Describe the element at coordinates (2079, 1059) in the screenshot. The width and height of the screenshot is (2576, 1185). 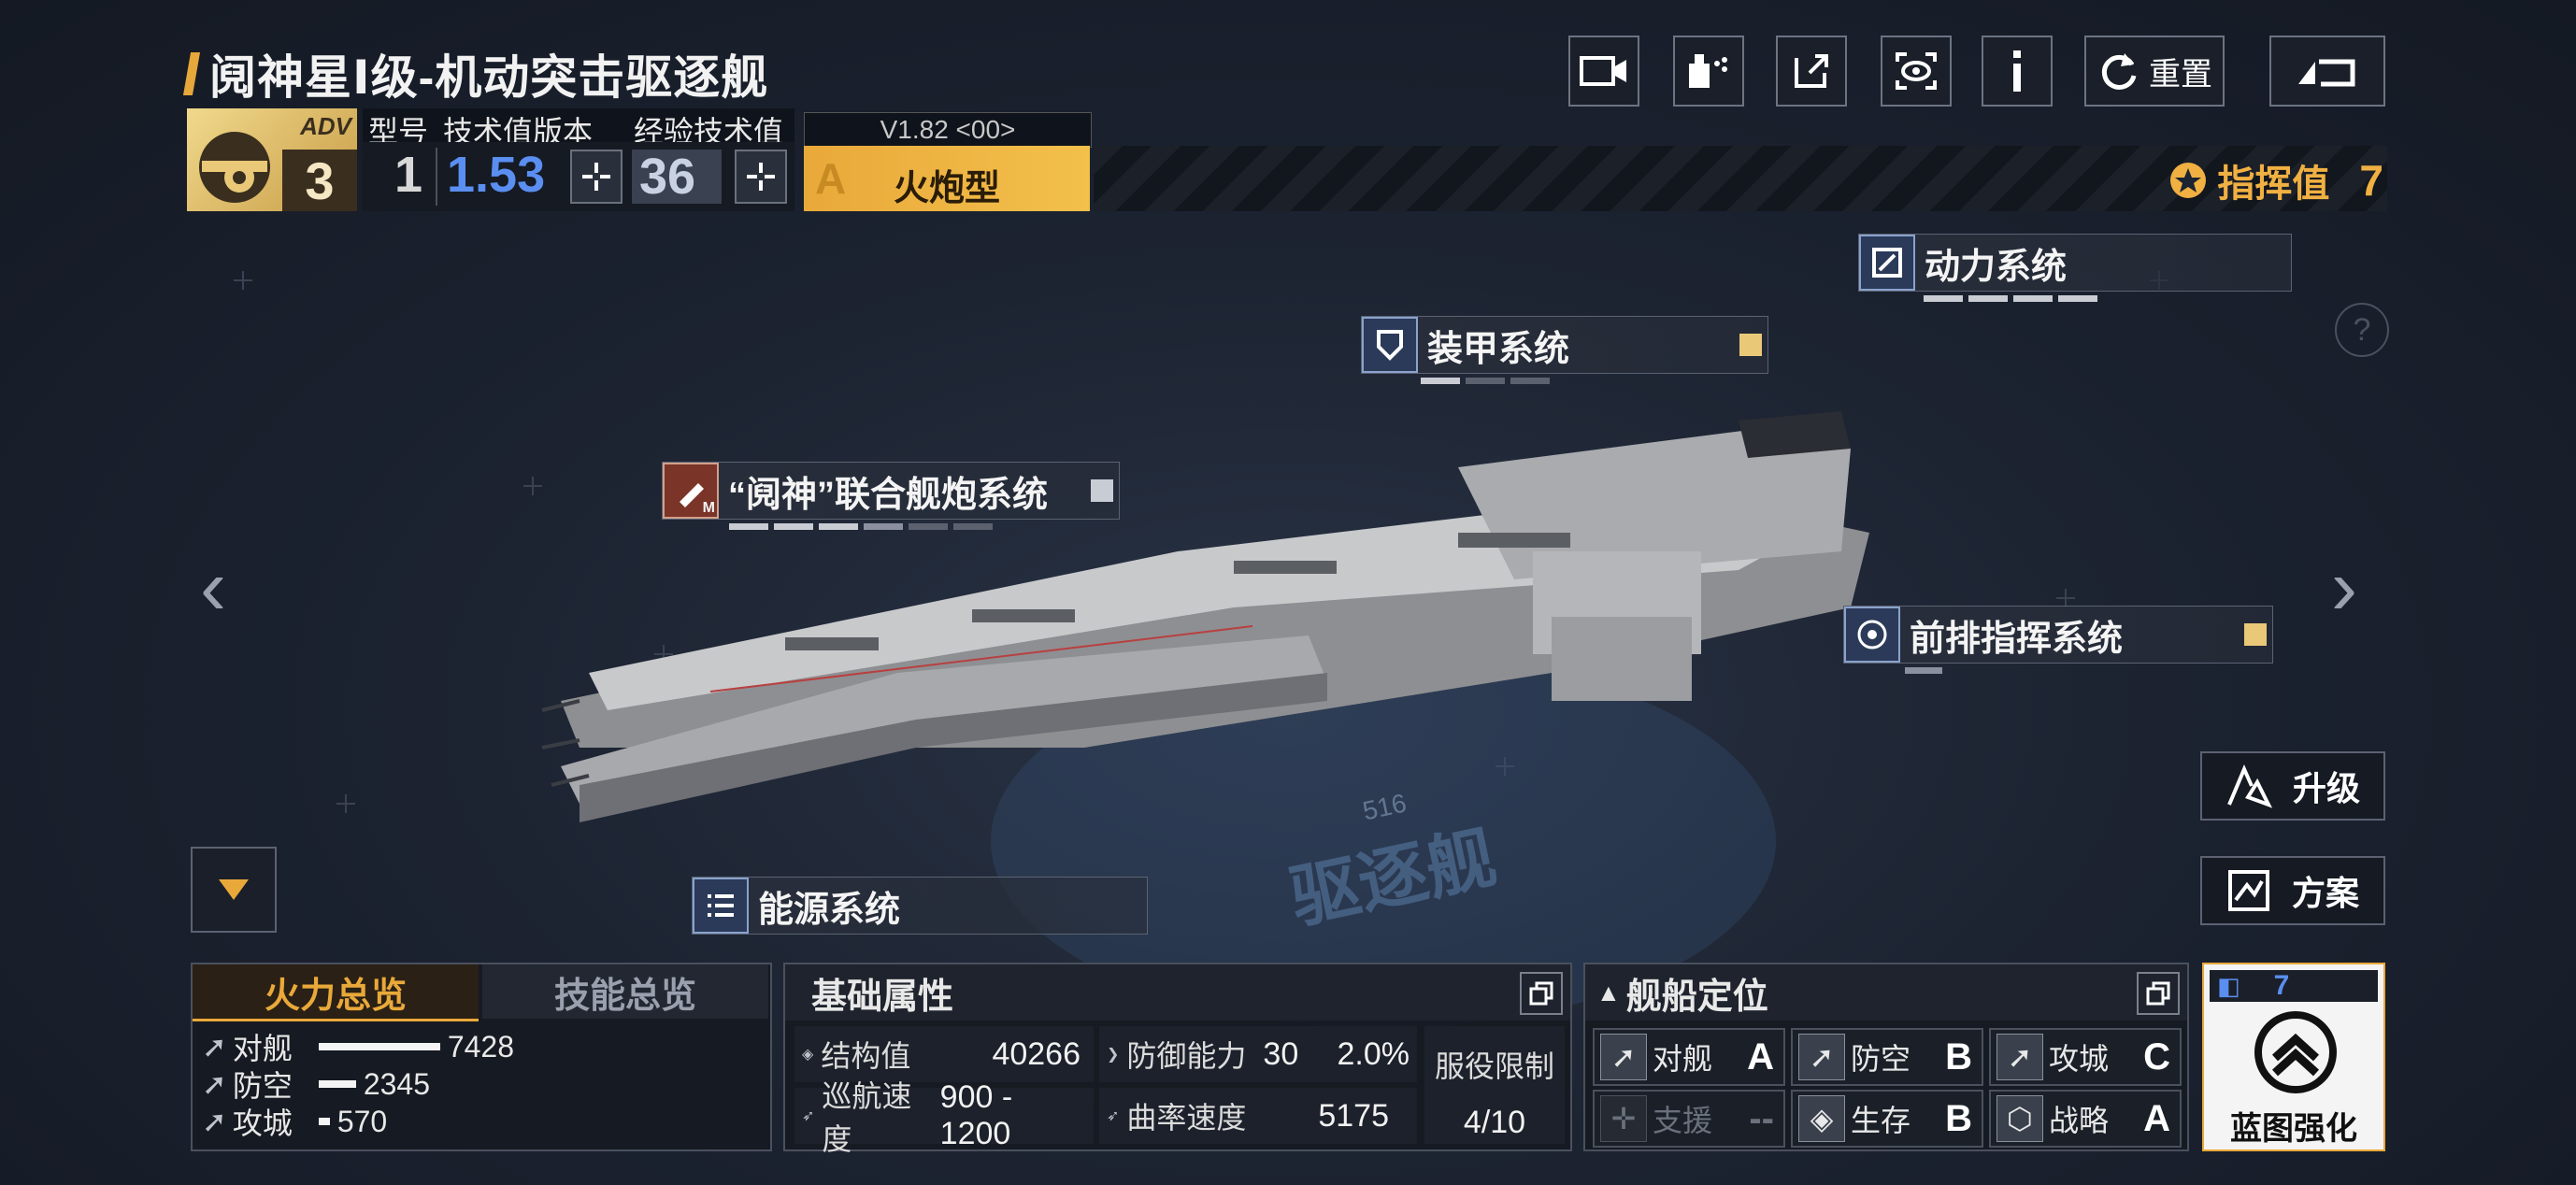
I see `role-label: 攻城` at that location.